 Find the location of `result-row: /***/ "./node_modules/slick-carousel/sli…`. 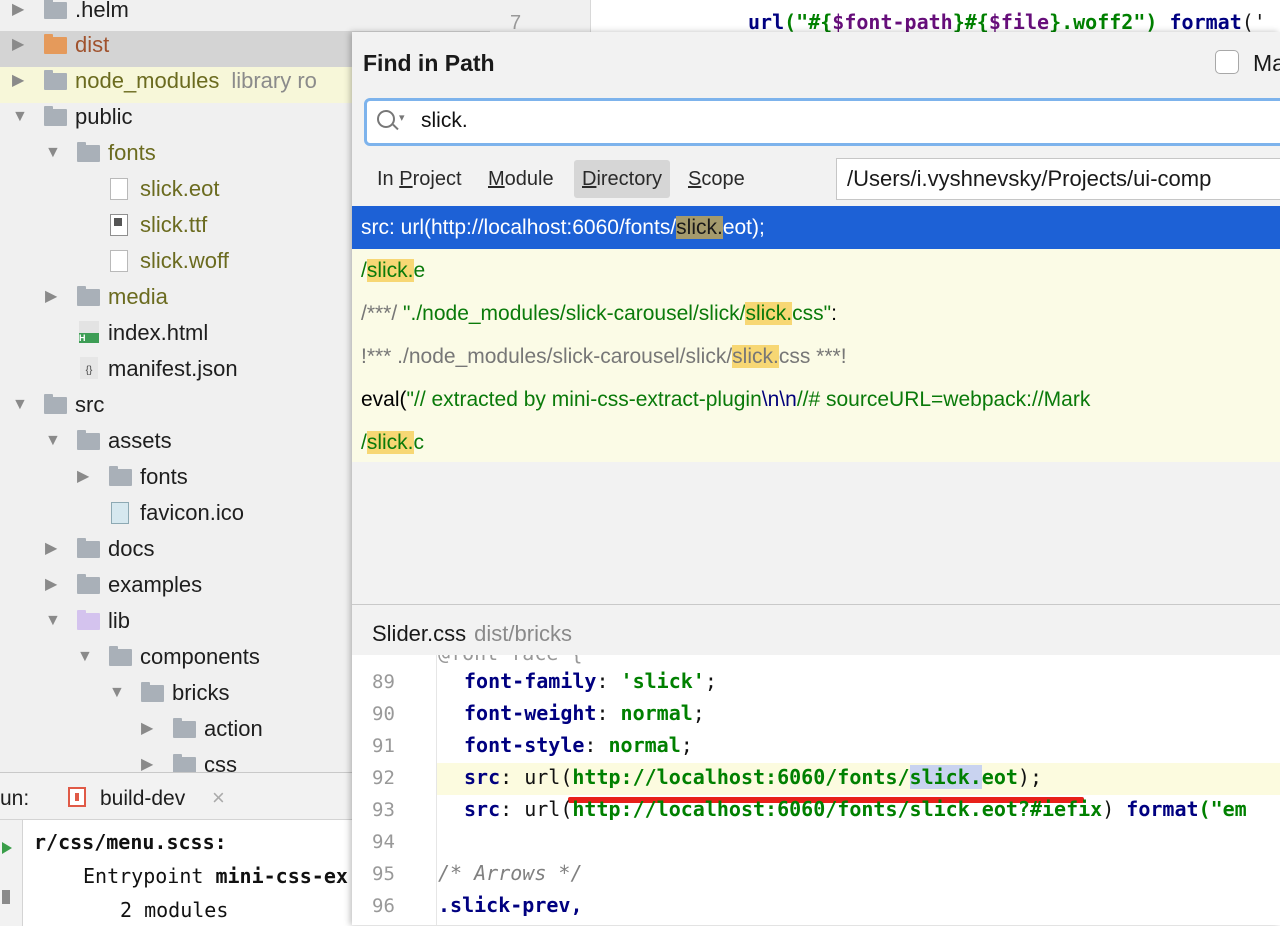

result-row: /***/ "./node_modules/slick-carousel/sli… is located at coordinates (816, 313).